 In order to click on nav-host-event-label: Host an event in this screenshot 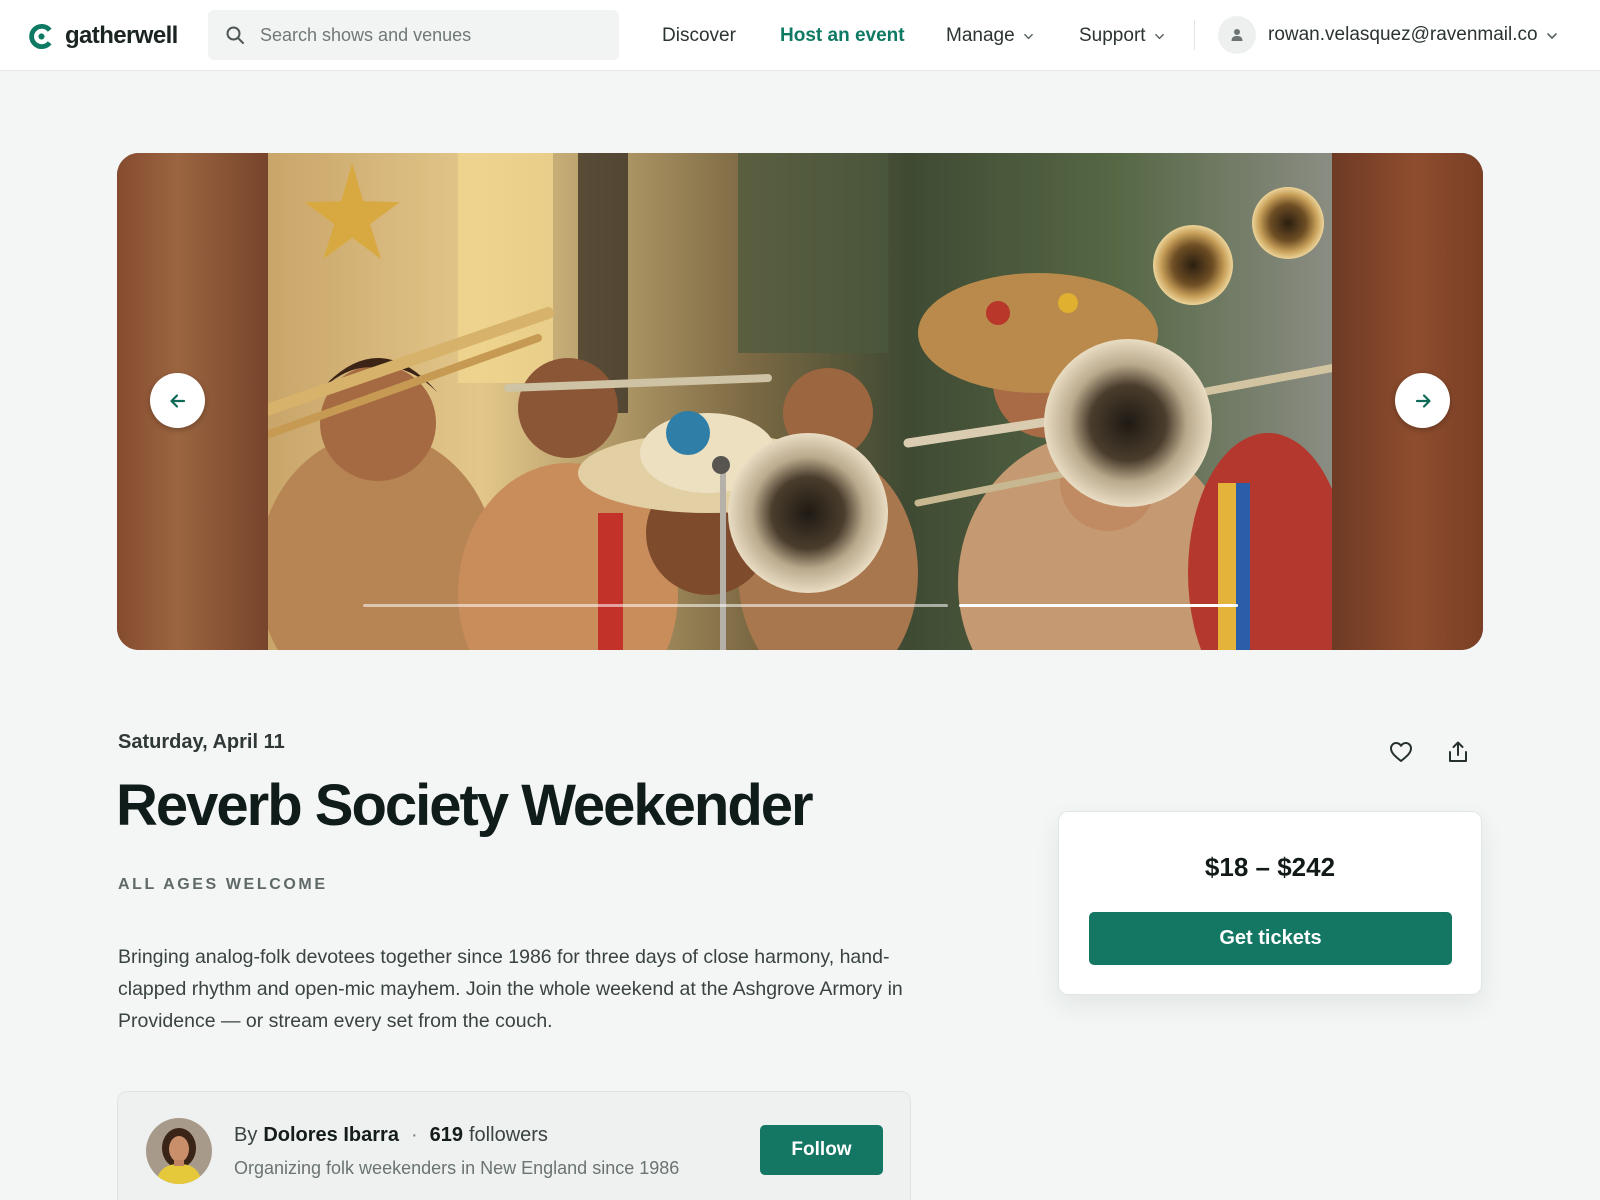, I will do `click(842, 35)`.